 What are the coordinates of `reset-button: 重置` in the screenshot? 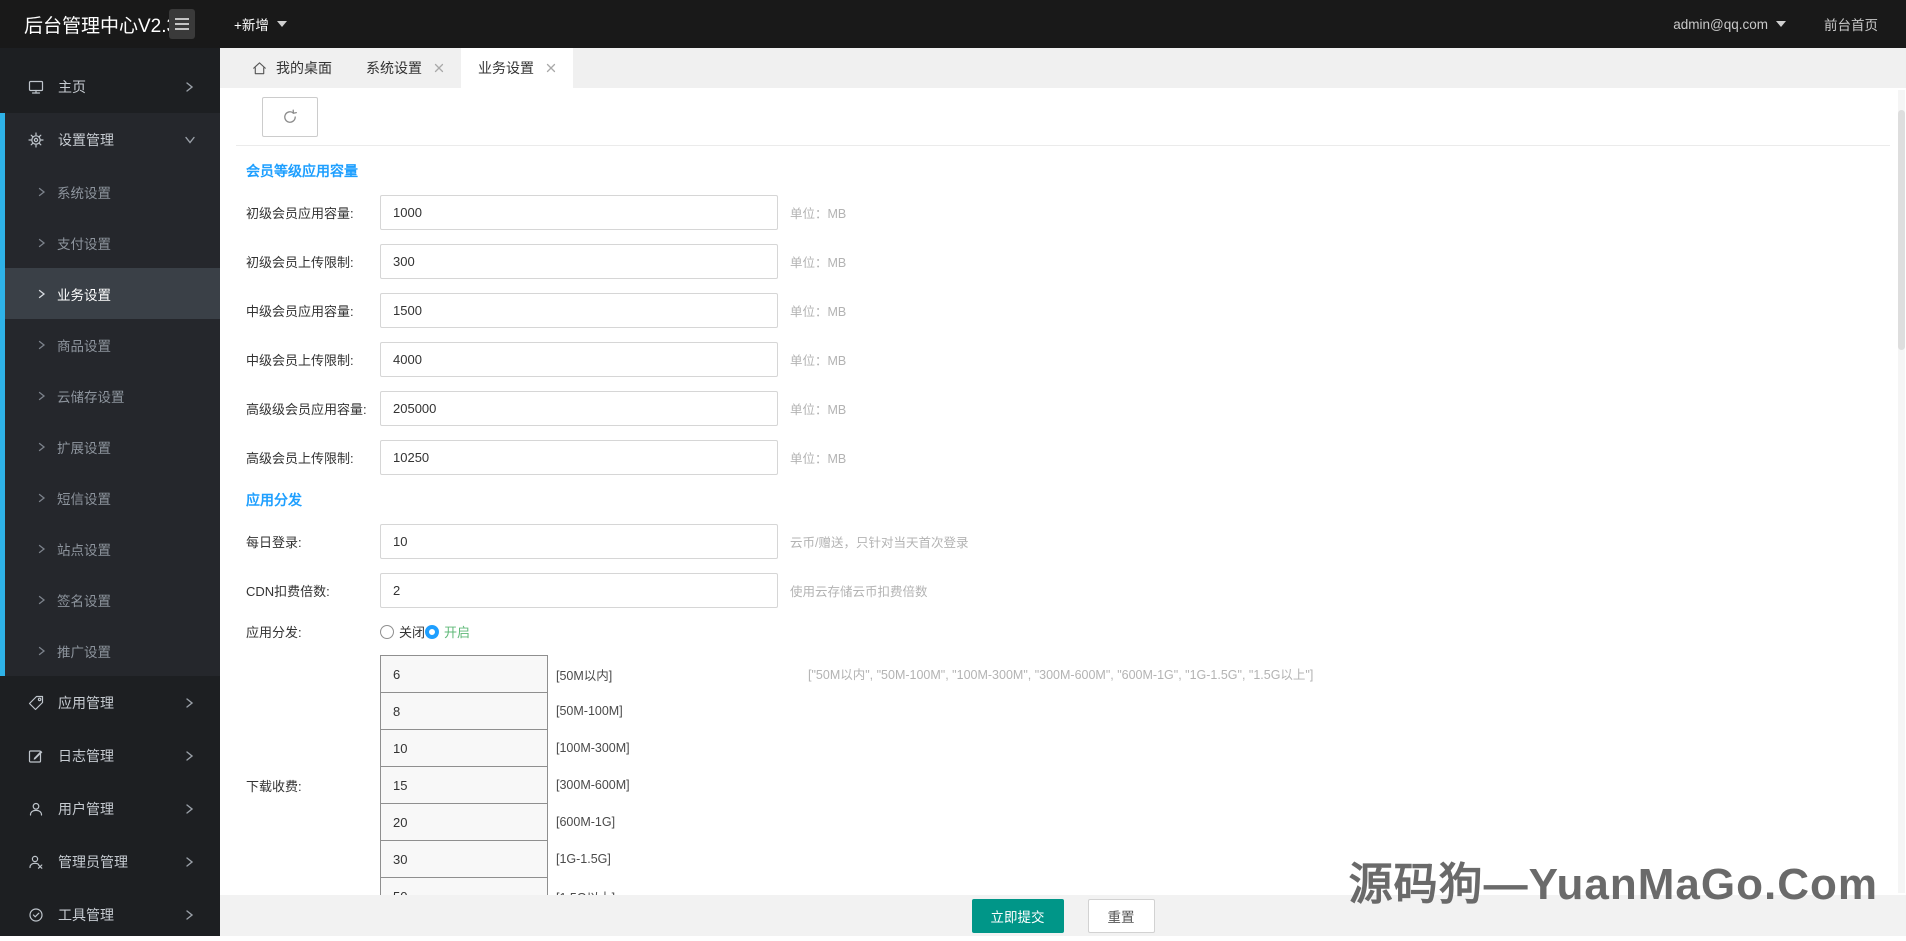 It's located at (1121, 915).